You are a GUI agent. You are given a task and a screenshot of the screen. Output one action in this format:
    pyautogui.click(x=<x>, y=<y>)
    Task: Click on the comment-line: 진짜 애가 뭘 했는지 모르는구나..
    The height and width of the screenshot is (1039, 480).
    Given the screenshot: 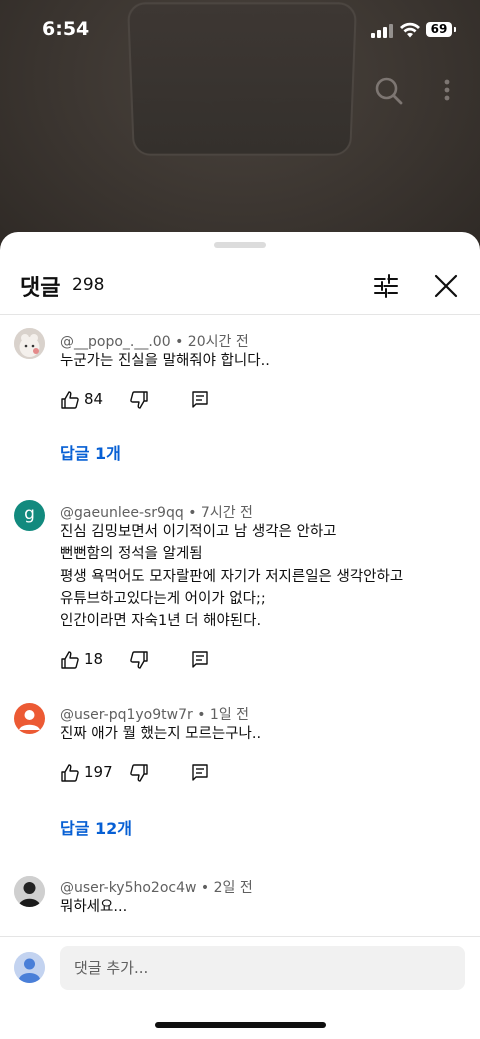 What is the action you would take?
    pyautogui.click(x=161, y=734)
    